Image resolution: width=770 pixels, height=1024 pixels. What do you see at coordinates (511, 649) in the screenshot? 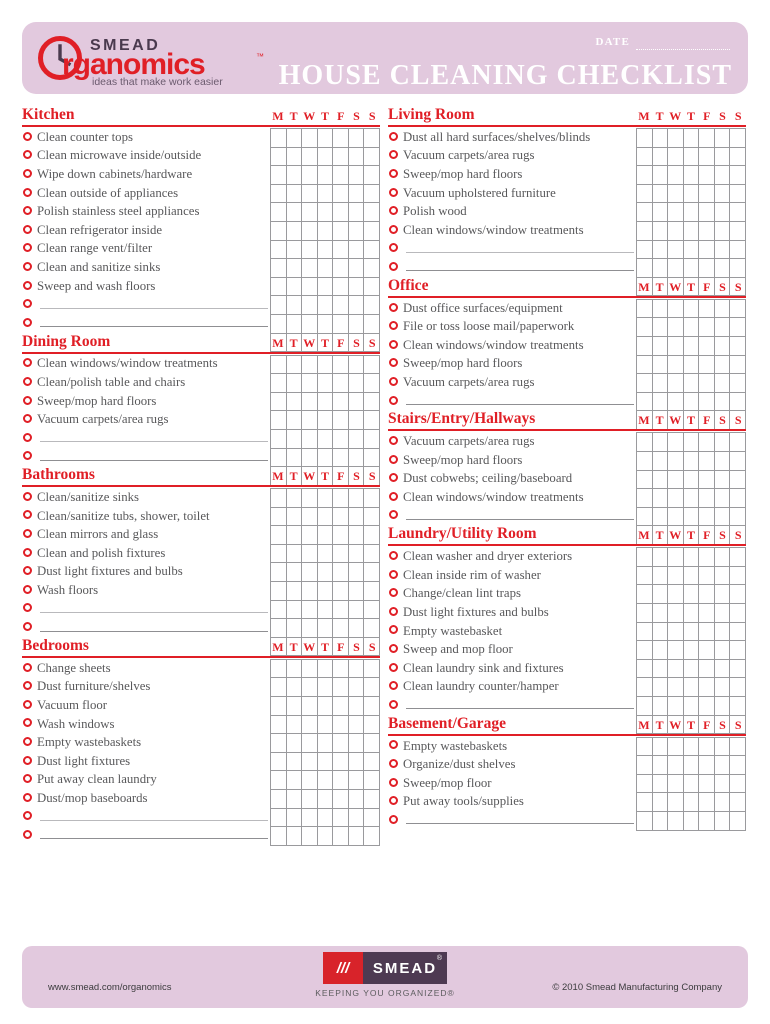
I see `list-item: Sweep and mop floor` at bounding box center [511, 649].